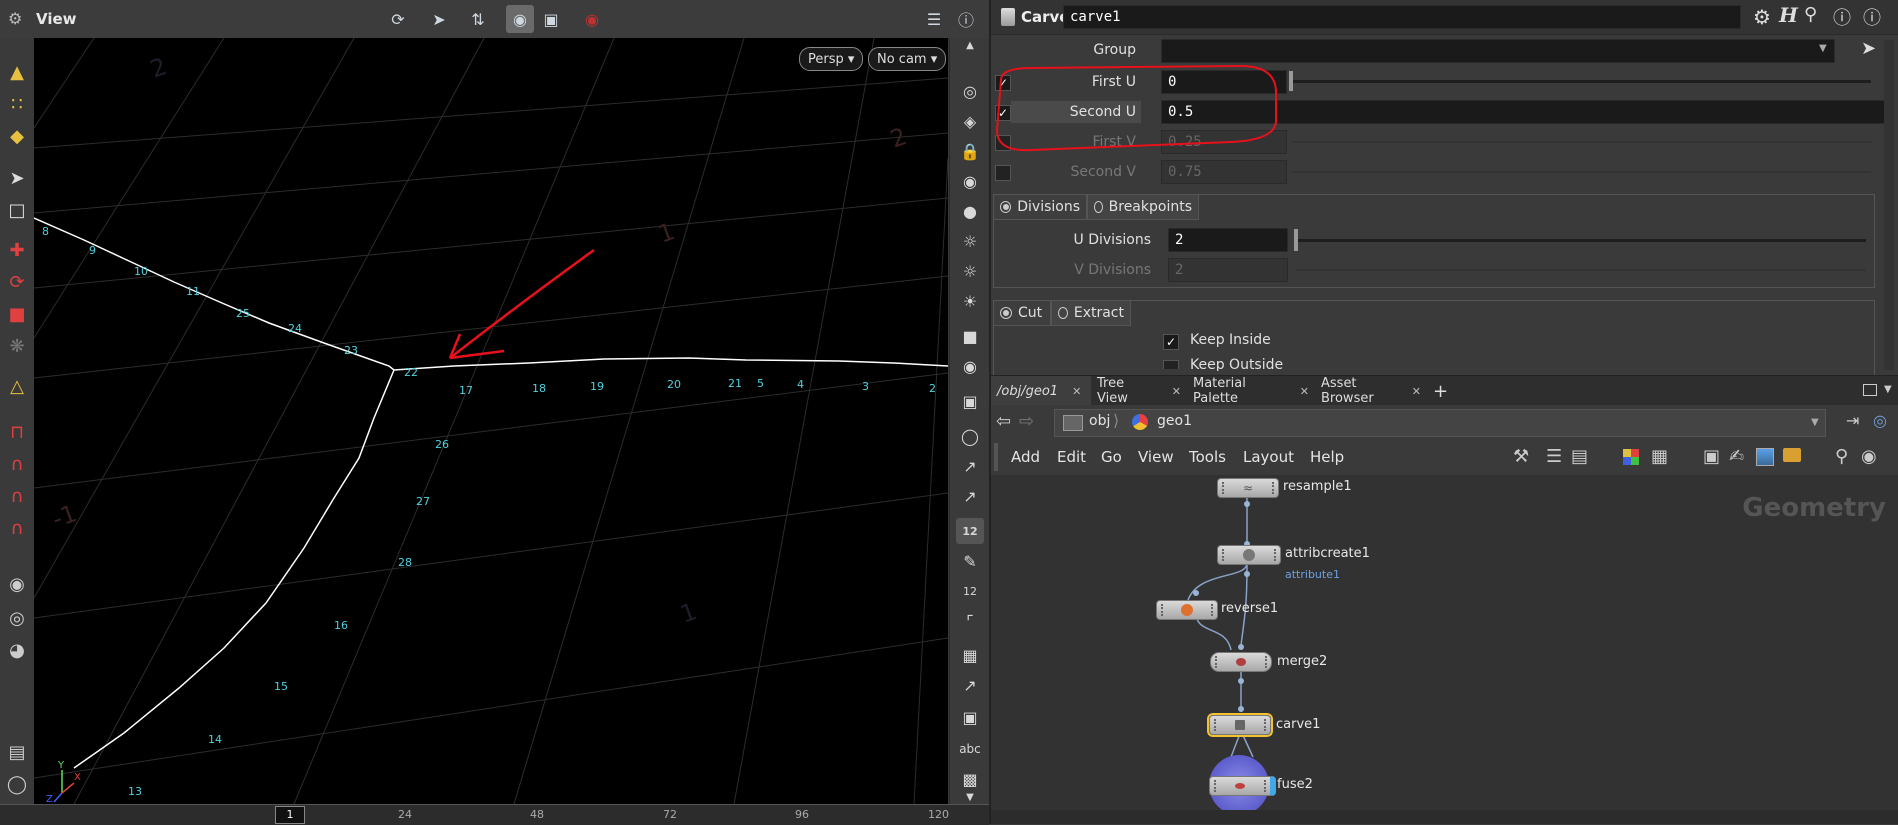 The height and width of the screenshot is (825, 1898). I want to click on second-v-checkbox, so click(1003, 173).